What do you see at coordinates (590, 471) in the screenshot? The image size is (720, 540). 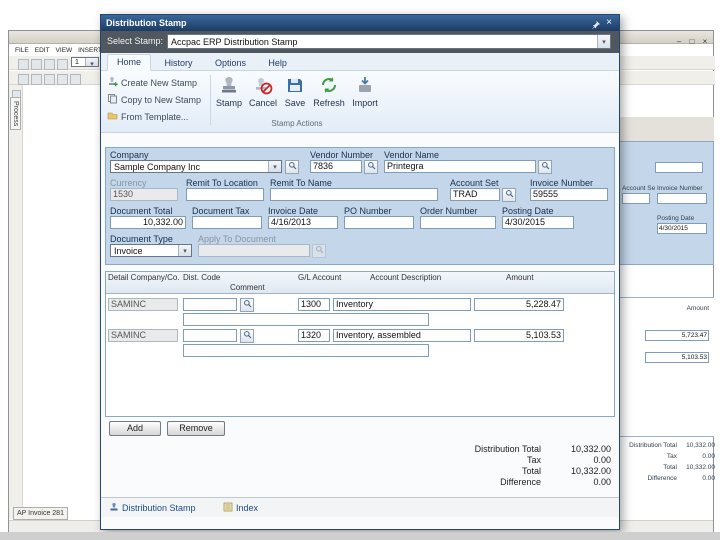 I see `total-value: 10,332.00` at bounding box center [590, 471].